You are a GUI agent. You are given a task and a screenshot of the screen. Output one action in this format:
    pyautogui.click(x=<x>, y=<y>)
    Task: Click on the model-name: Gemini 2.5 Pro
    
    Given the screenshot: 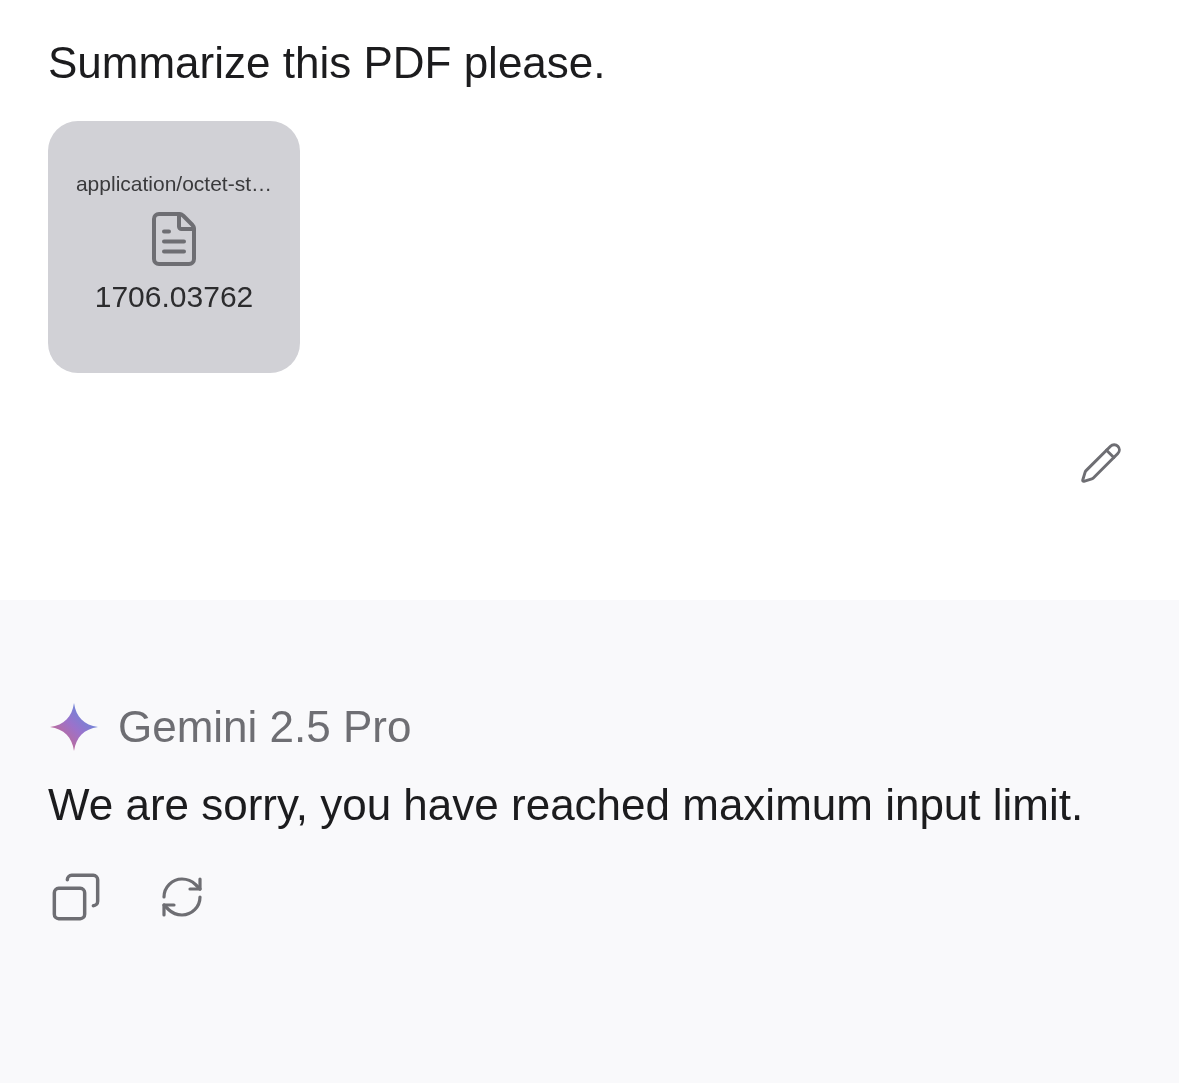 What is the action you would take?
    pyautogui.click(x=265, y=727)
    